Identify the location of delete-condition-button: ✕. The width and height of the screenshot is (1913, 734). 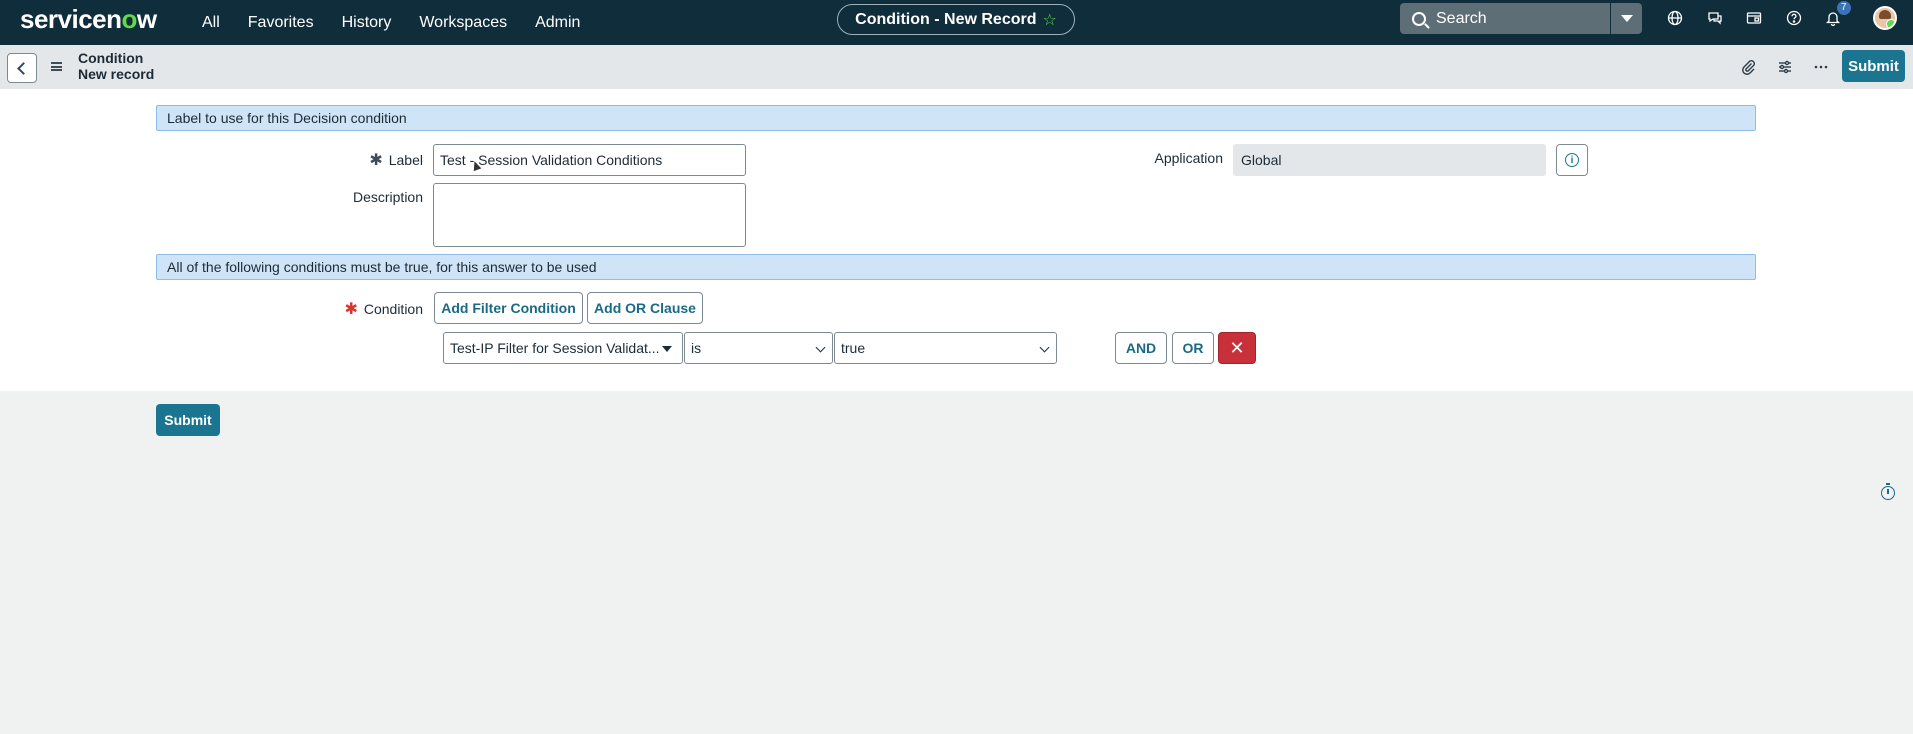
(1237, 348).